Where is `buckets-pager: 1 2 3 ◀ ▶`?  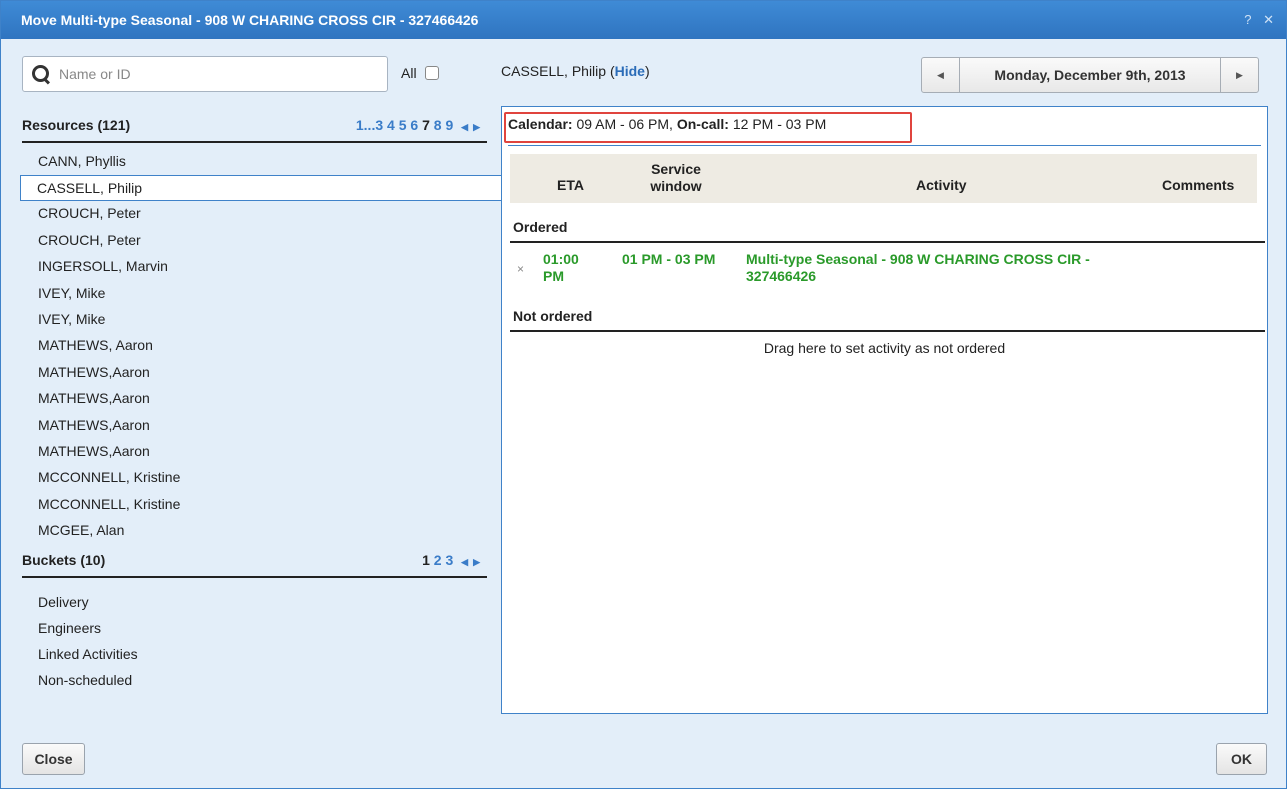 buckets-pager: 1 2 3 ◀ ▶ is located at coordinates (451, 560).